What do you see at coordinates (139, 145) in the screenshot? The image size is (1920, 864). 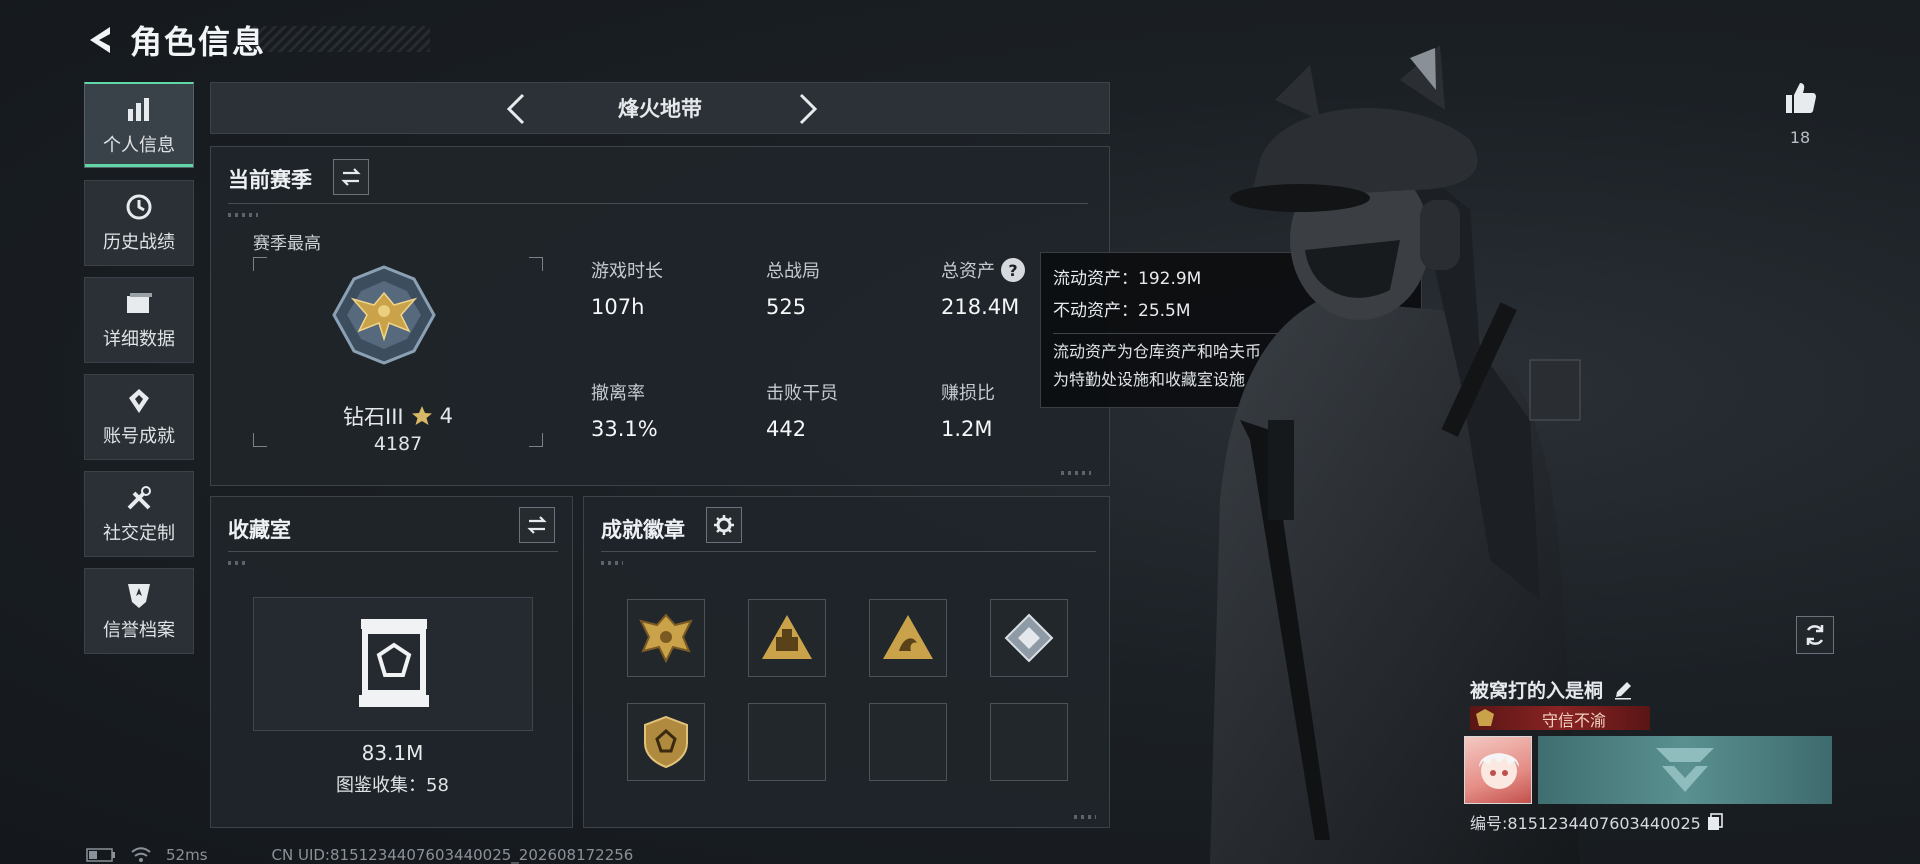 I see `nav-label: 个人信息` at bounding box center [139, 145].